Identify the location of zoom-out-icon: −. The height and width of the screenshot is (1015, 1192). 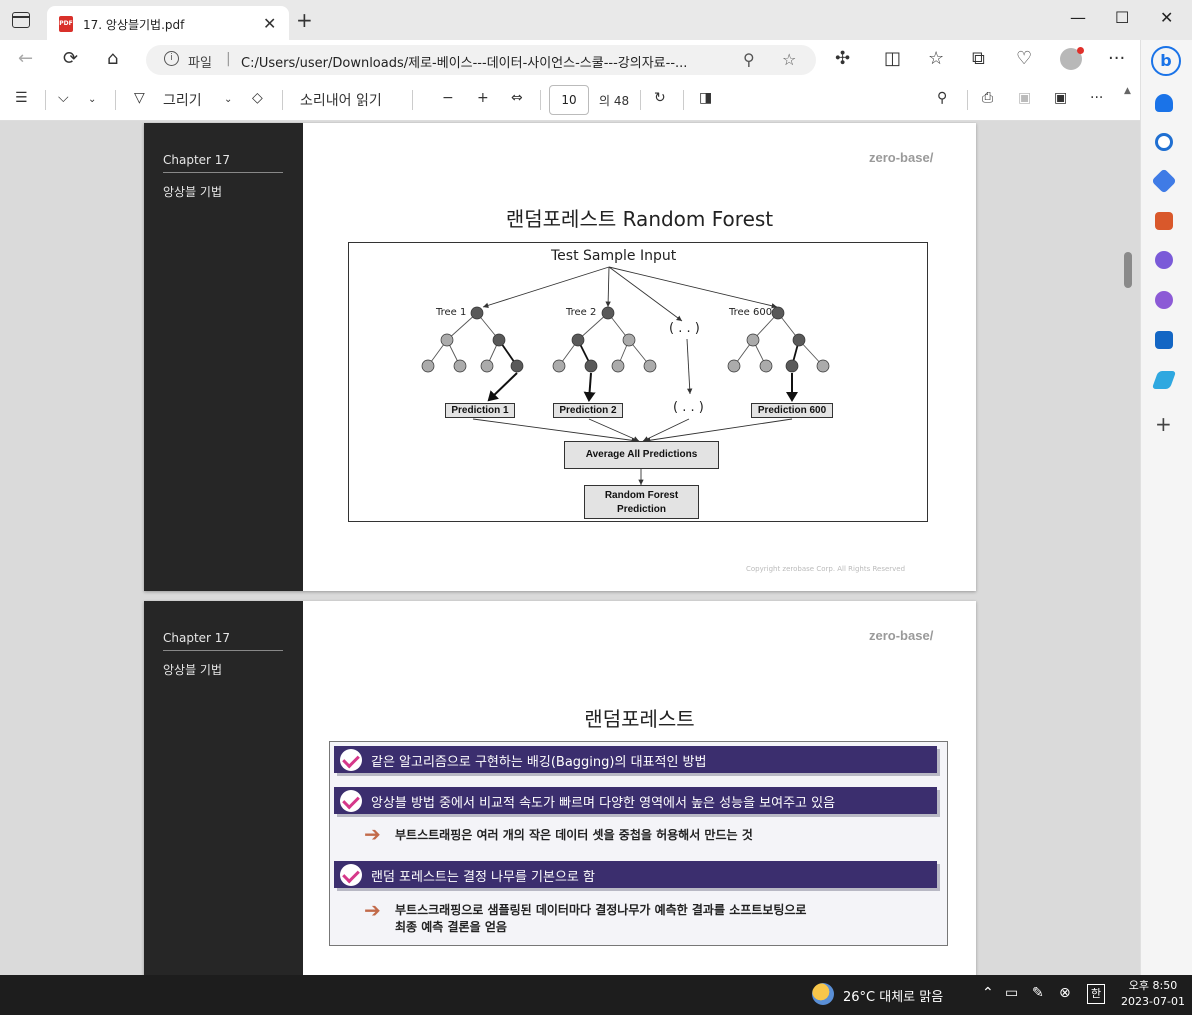
(448, 98).